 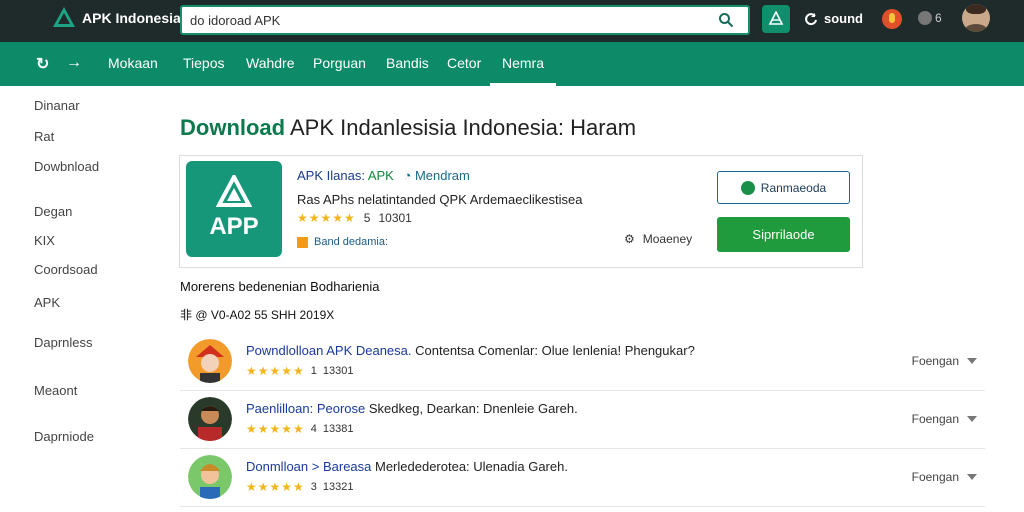 What do you see at coordinates (55, 390) in the screenshot?
I see `sidebar-item-8: Meaont` at bounding box center [55, 390].